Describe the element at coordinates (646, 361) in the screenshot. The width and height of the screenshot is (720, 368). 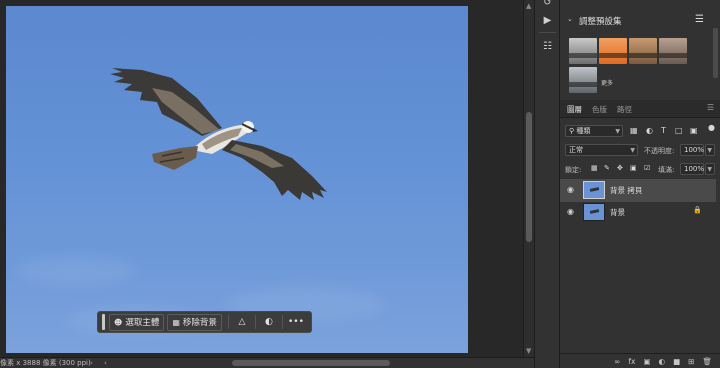
I see `add-mask-icon: ▣` at that location.